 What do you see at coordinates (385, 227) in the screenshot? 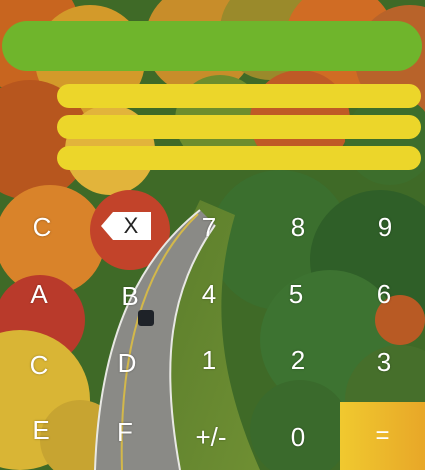
I see `digit-9-button: 9` at bounding box center [385, 227].